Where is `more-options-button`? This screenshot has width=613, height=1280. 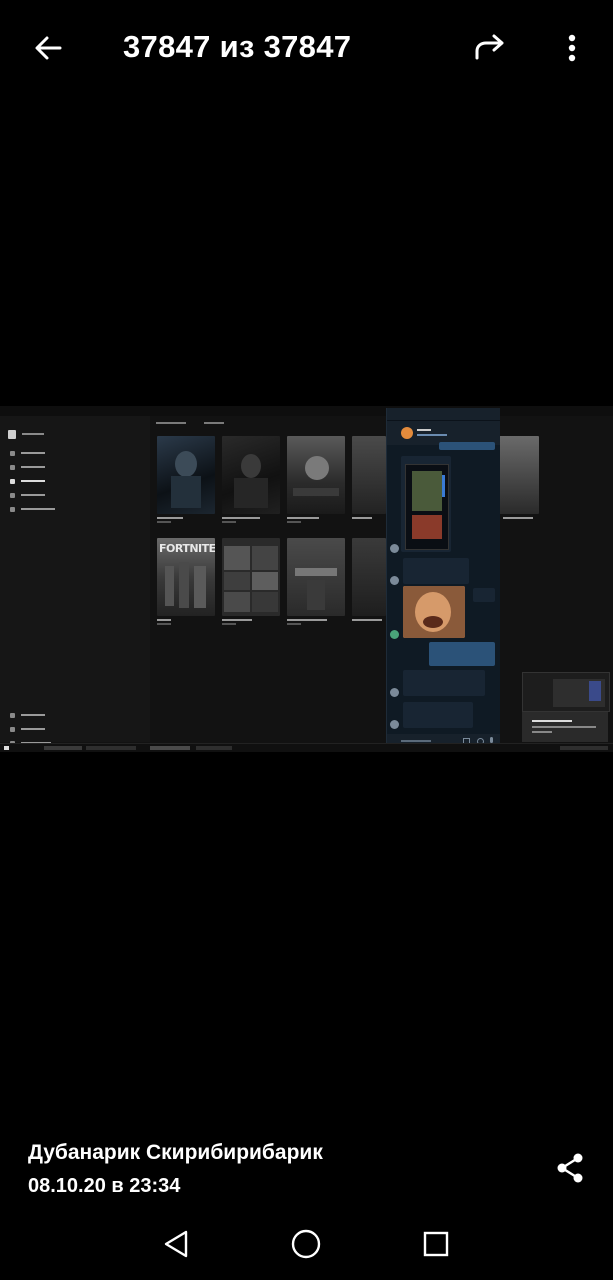 more-options-button is located at coordinates (572, 48).